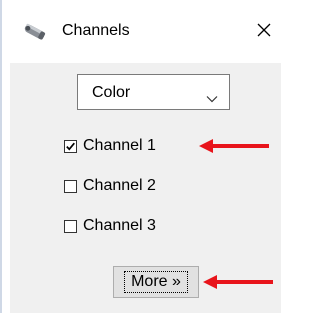 This screenshot has height=313, width=320. I want to click on channel-1-checkbox-row: Channel 1, so click(110, 146).